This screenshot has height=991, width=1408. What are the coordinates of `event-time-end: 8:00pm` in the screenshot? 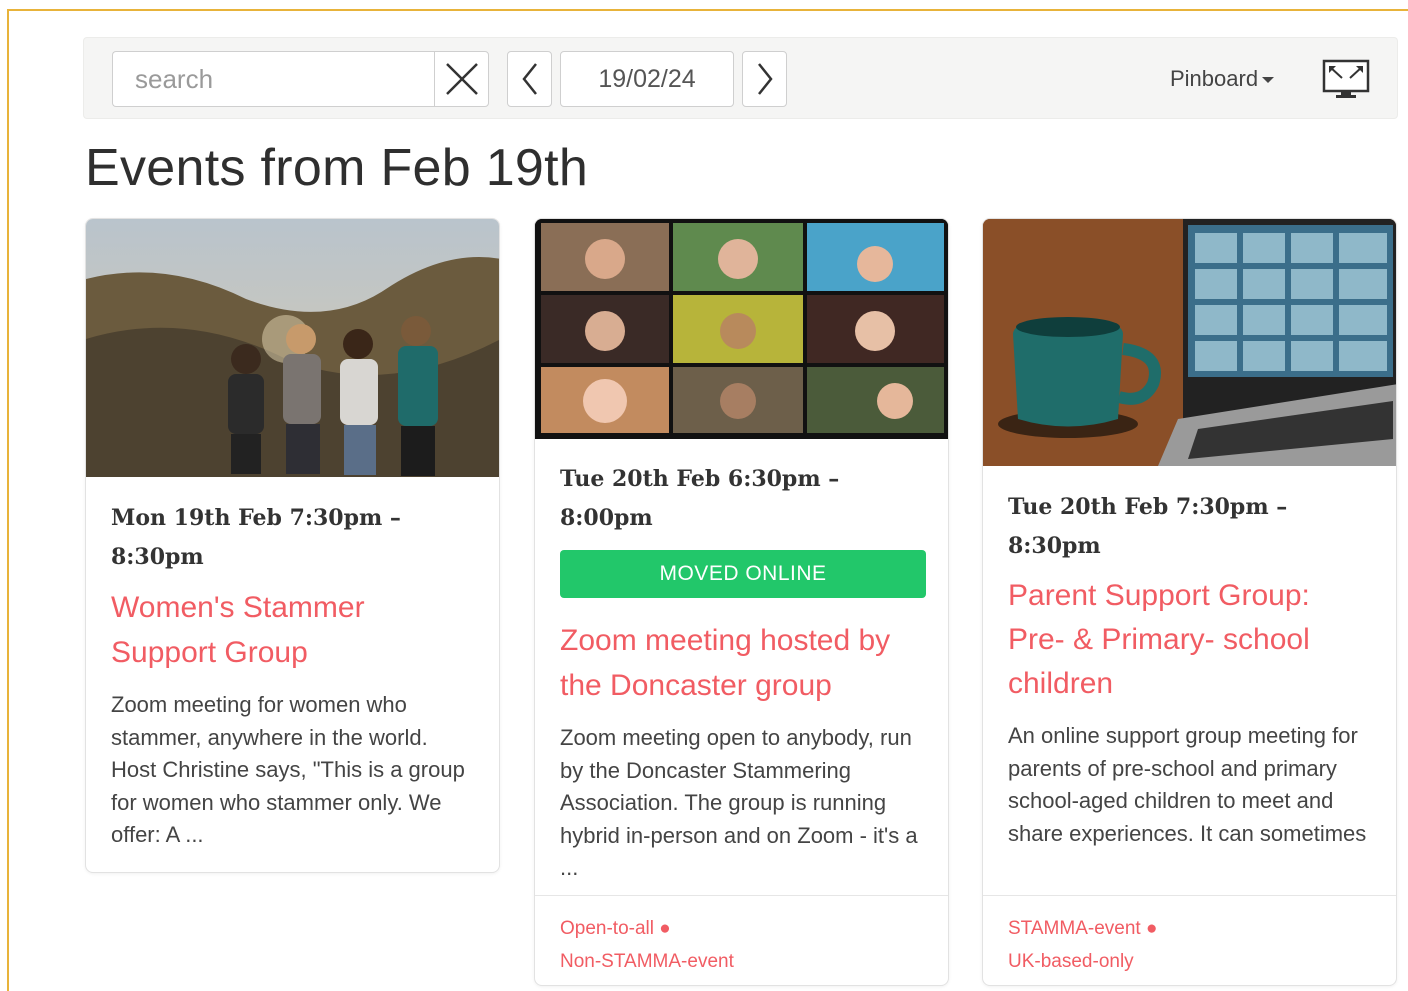 It's located at (606, 518).